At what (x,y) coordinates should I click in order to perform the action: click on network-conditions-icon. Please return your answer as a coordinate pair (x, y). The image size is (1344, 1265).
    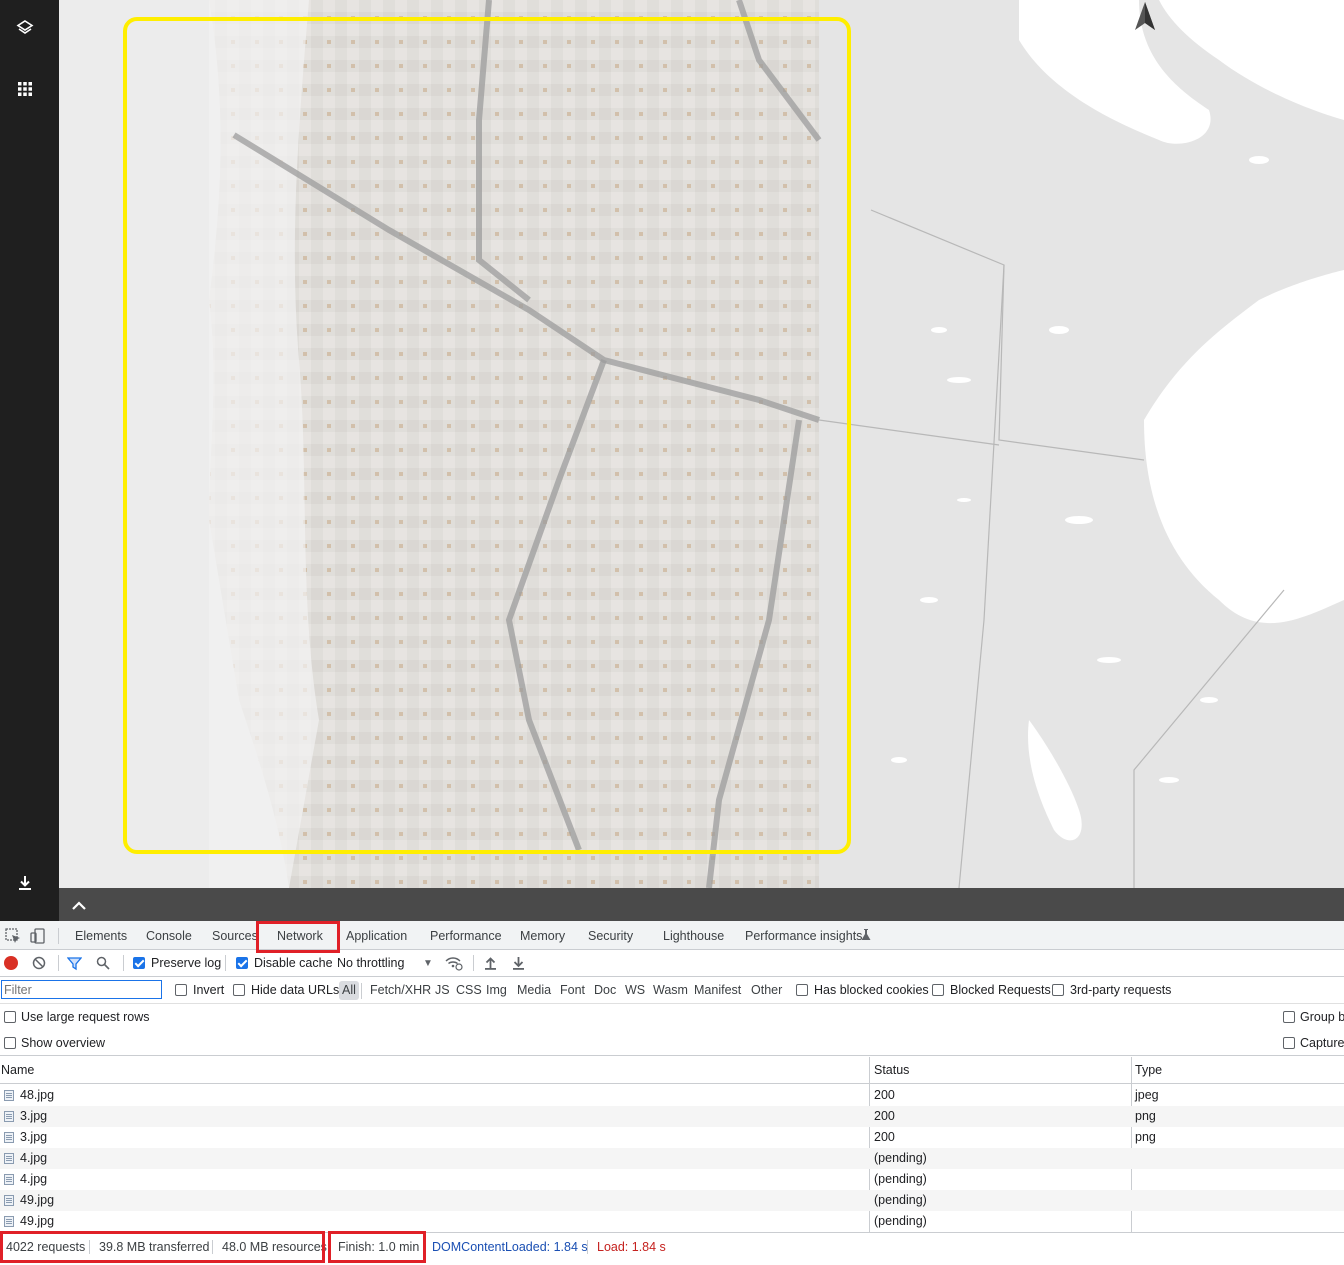
    Looking at the image, I should click on (454, 963).